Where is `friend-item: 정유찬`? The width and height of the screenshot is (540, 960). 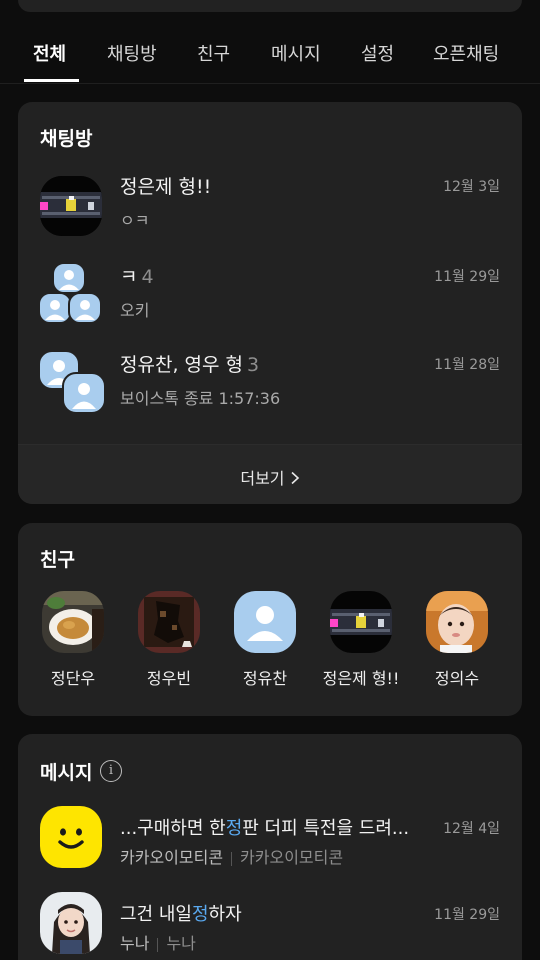 friend-item: 정유찬 is located at coordinates (265, 640).